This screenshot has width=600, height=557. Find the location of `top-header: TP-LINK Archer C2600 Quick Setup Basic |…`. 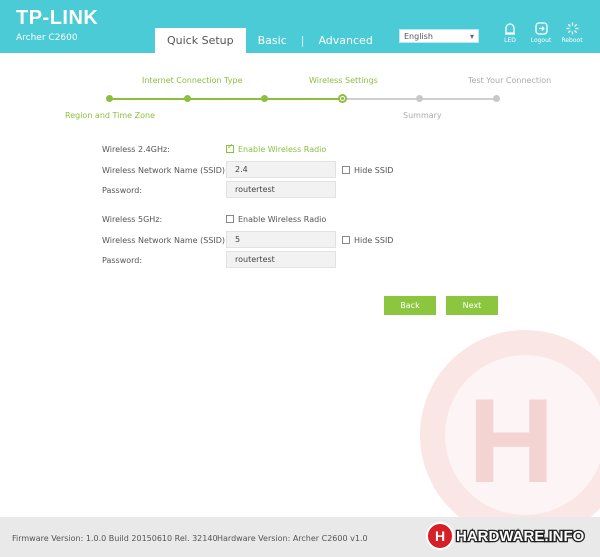

top-header: TP-LINK Archer C2600 Quick Setup Basic |… is located at coordinates (300, 26).